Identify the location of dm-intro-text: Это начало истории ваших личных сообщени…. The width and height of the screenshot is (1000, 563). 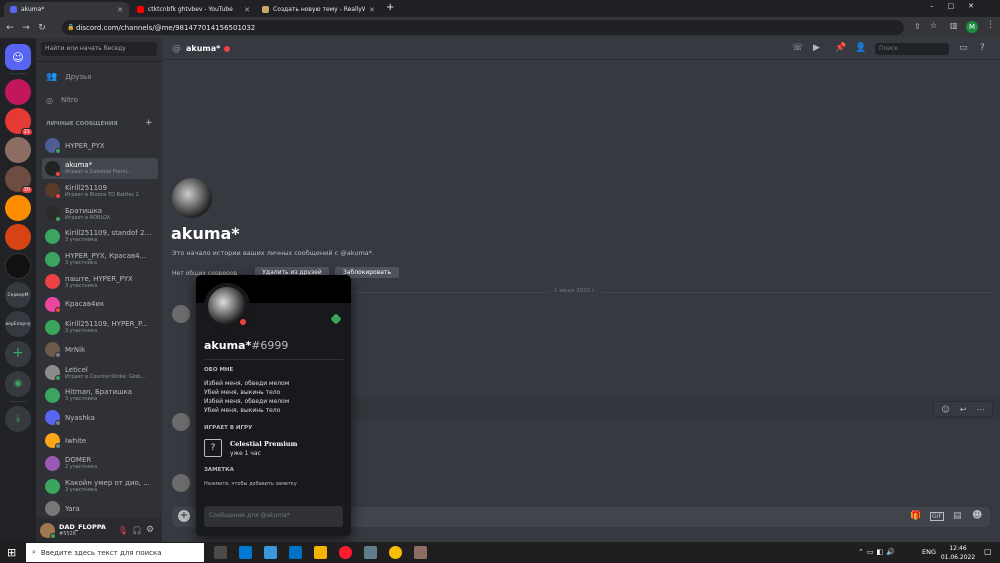
(273, 253).